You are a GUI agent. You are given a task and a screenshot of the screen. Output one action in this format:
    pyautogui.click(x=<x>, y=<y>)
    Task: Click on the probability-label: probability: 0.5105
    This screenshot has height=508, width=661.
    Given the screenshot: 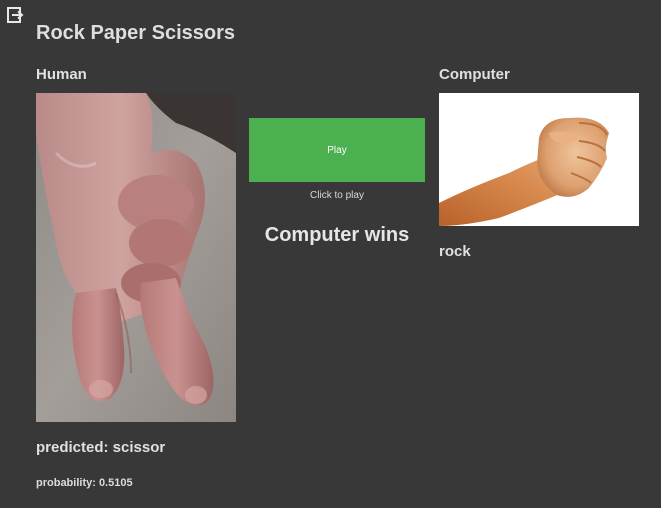 What is the action you would take?
    pyautogui.click(x=84, y=483)
    